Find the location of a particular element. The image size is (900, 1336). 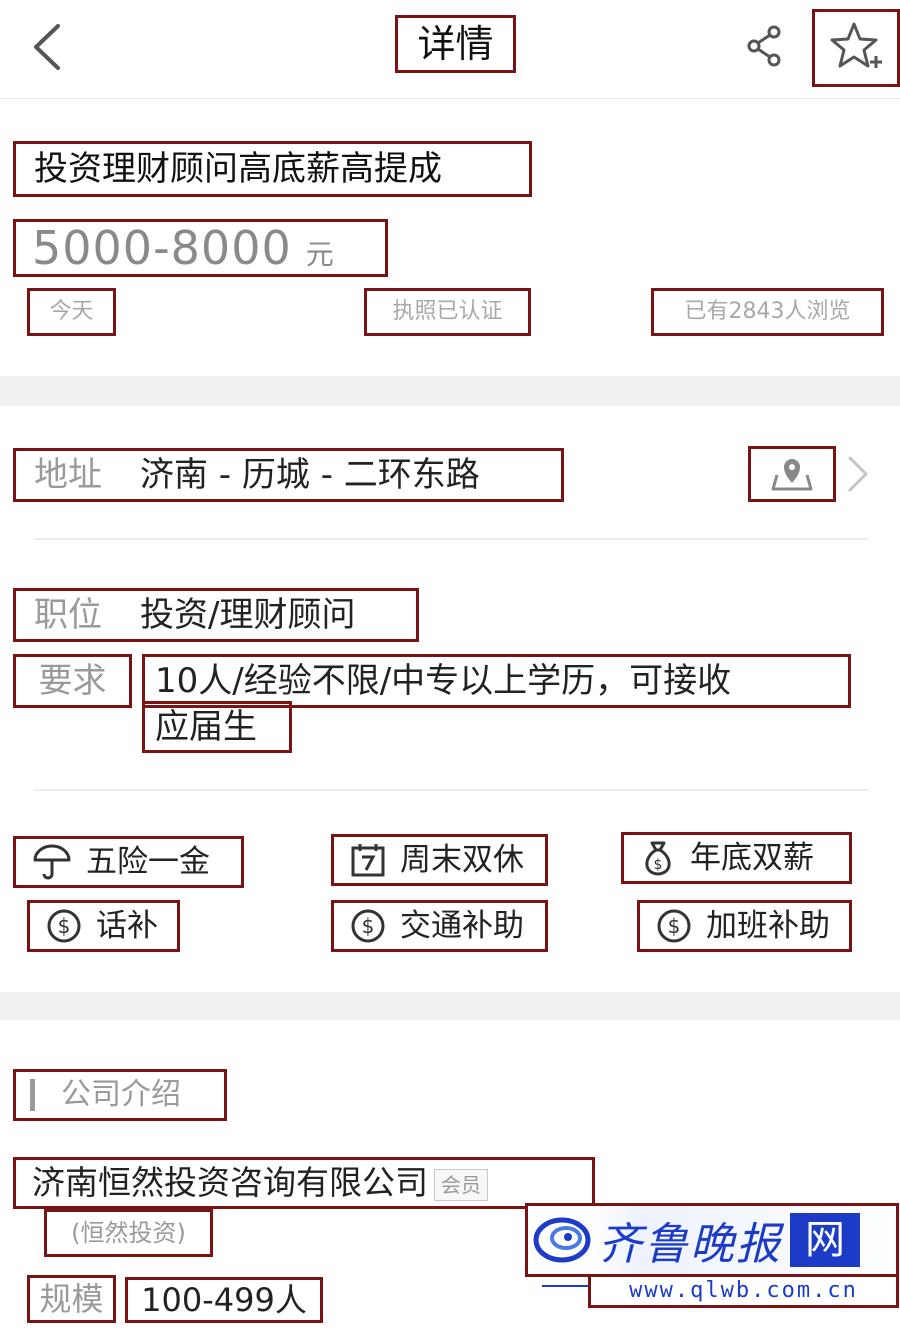

benefit-tag: 周末双休 is located at coordinates (439, 860).